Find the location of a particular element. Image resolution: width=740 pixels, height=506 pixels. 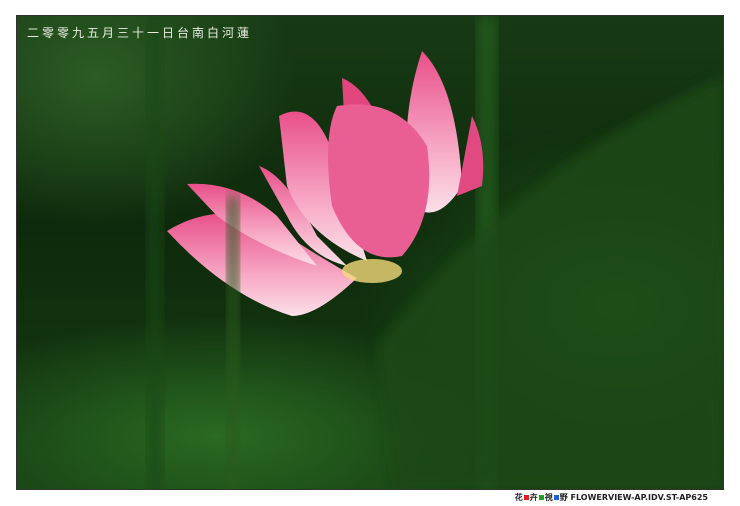

credit-char: 視 is located at coordinates (548, 497).